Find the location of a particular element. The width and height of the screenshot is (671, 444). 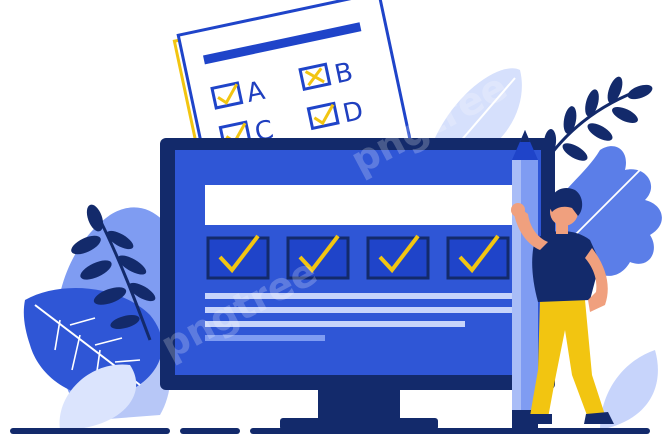

person-legs is located at coordinates (567, 359).